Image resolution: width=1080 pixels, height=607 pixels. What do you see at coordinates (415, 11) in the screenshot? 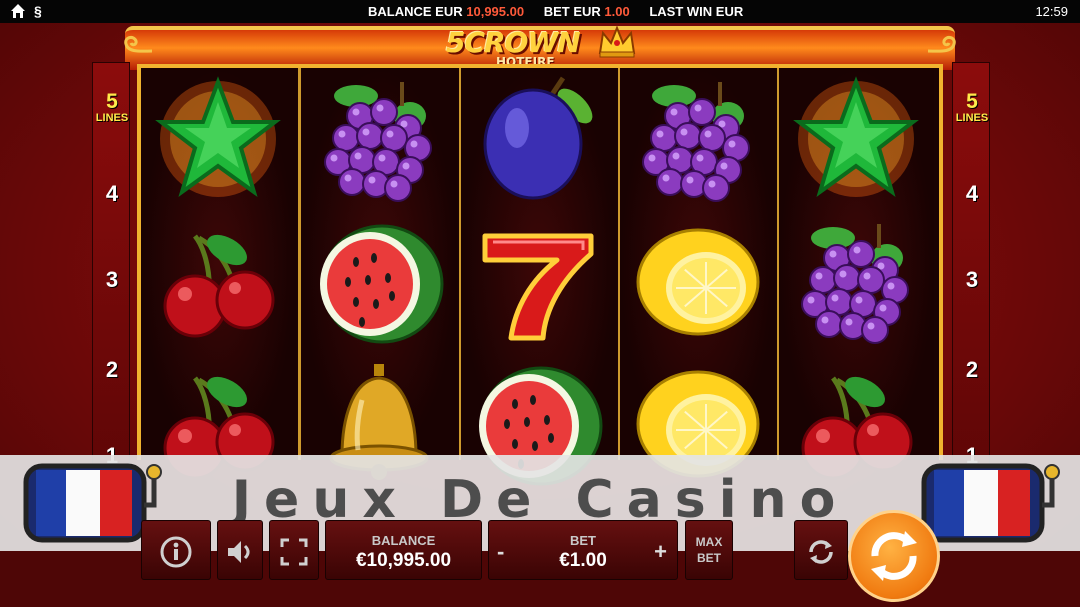
I see `balance-status-label: BALANCE EUR` at bounding box center [415, 11].